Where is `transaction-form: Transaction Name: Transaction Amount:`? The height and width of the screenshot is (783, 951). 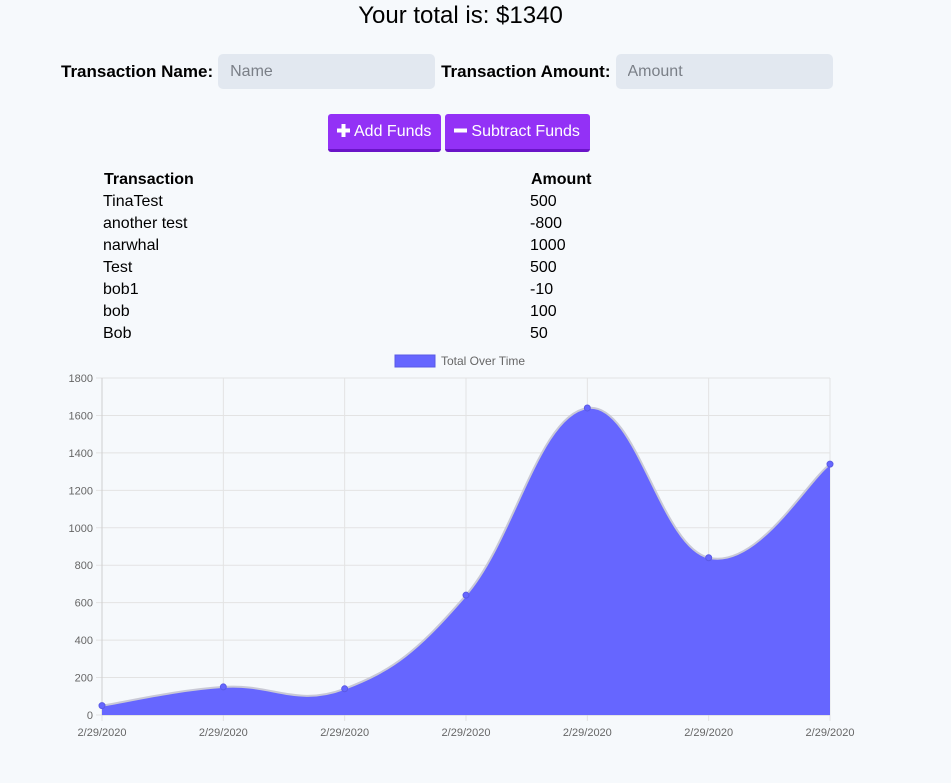 transaction-form: Transaction Name: Transaction Amount: is located at coordinates (450, 71).